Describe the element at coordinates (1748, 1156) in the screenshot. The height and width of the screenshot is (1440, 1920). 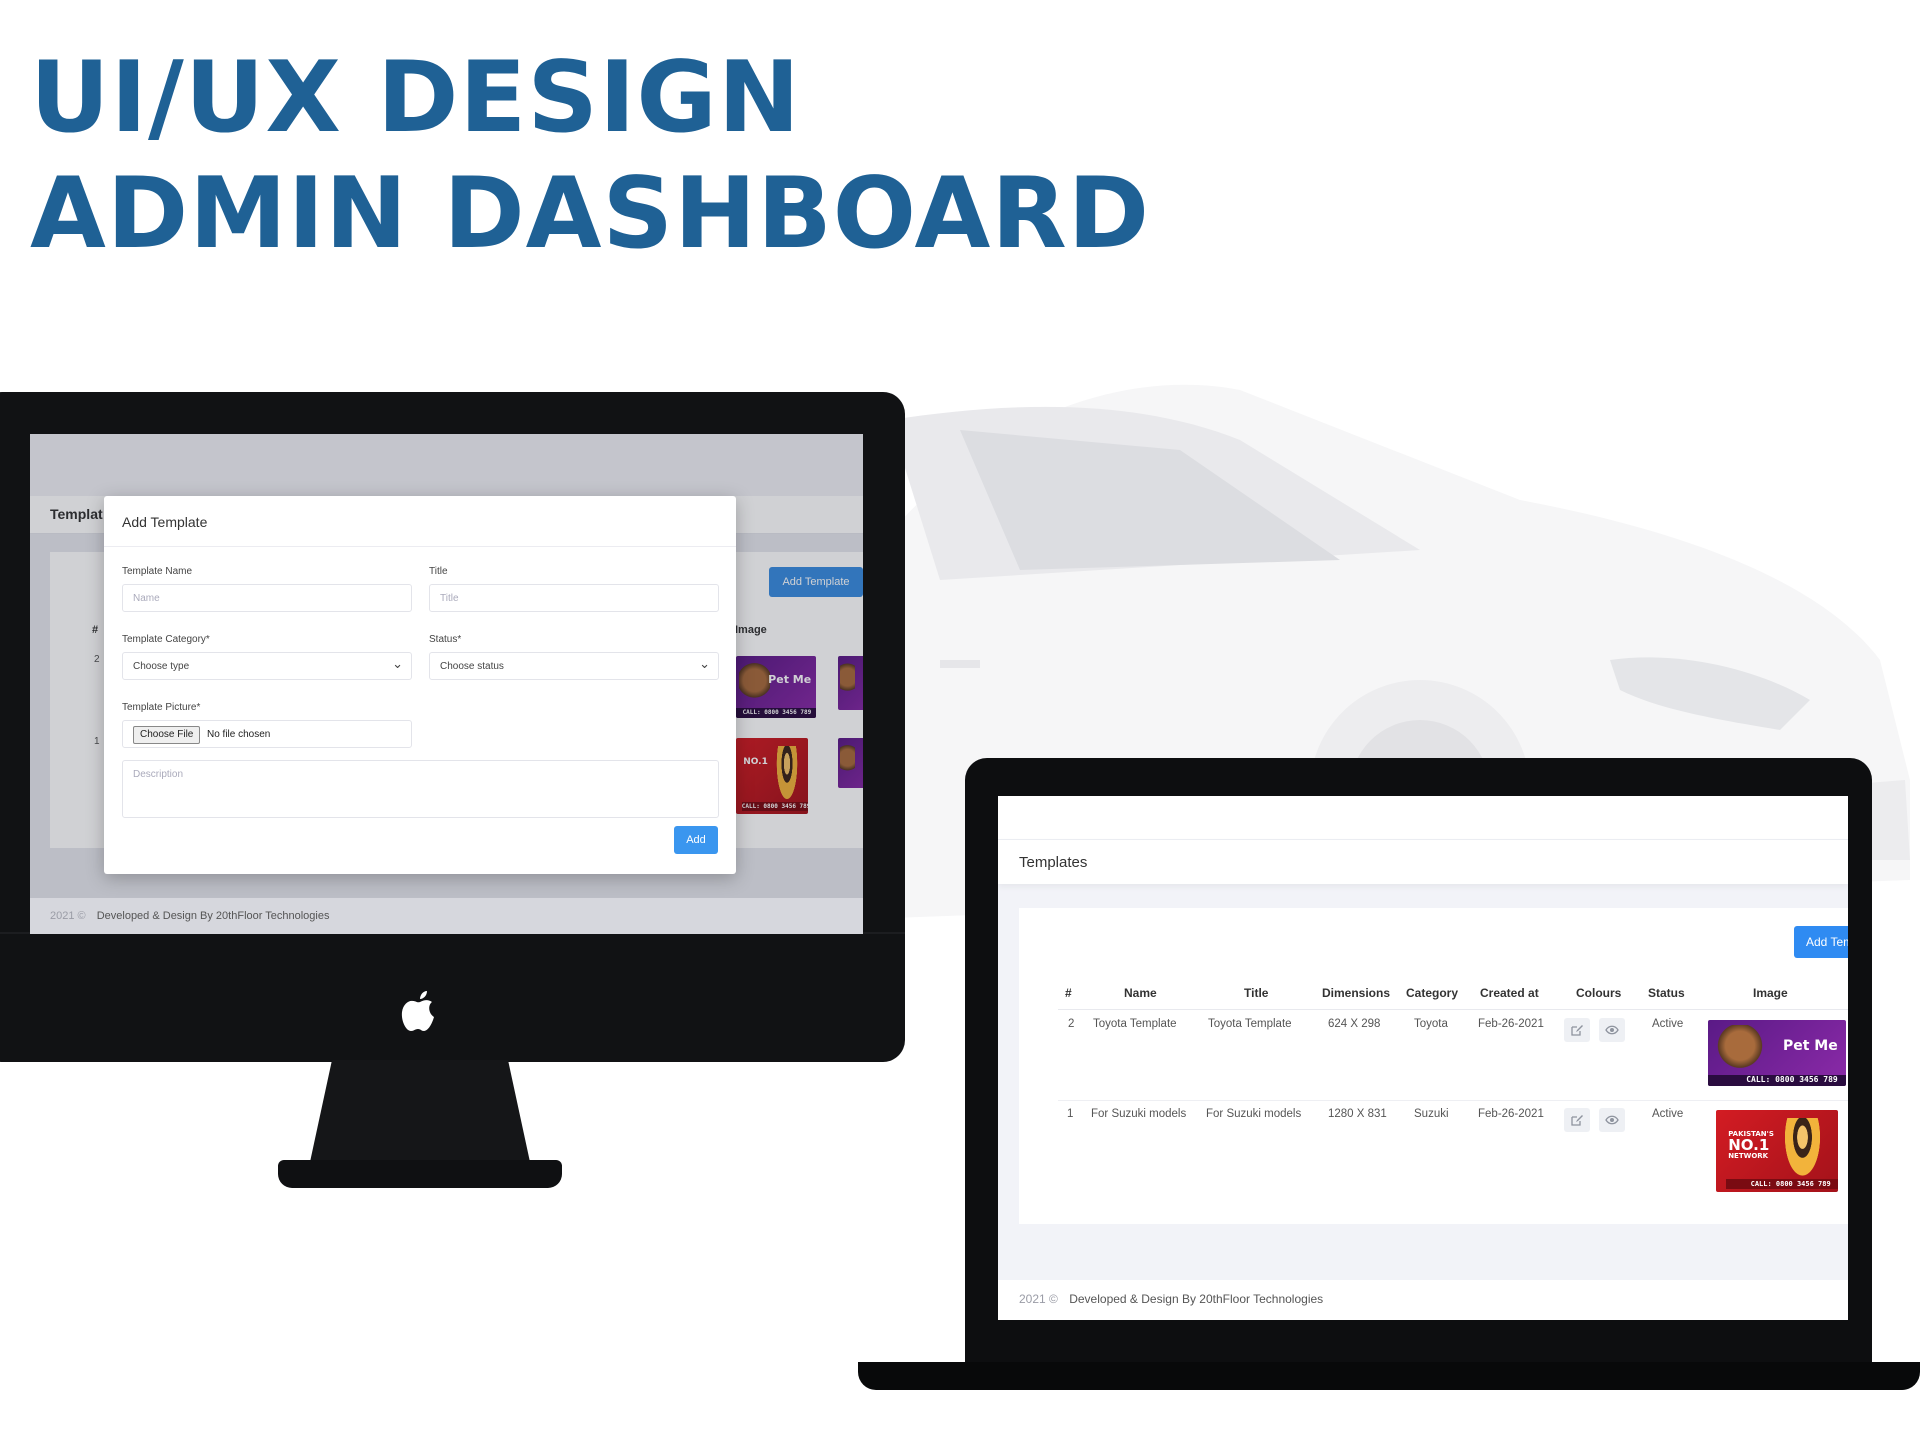
I see `ad-headline-line-3: NETWORK` at that location.